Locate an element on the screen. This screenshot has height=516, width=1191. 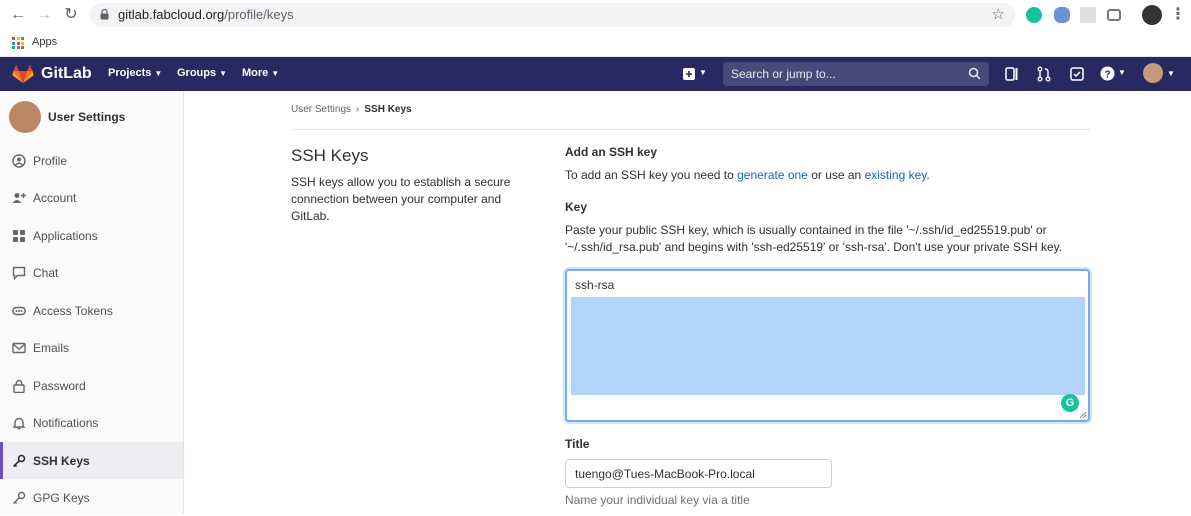
apps-icon is located at coordinates (18, 43).